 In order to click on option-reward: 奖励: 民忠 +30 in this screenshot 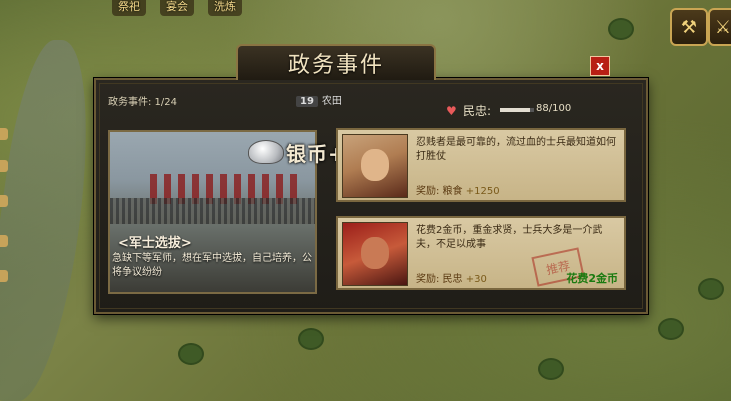, I will do `click(451, 277)`.